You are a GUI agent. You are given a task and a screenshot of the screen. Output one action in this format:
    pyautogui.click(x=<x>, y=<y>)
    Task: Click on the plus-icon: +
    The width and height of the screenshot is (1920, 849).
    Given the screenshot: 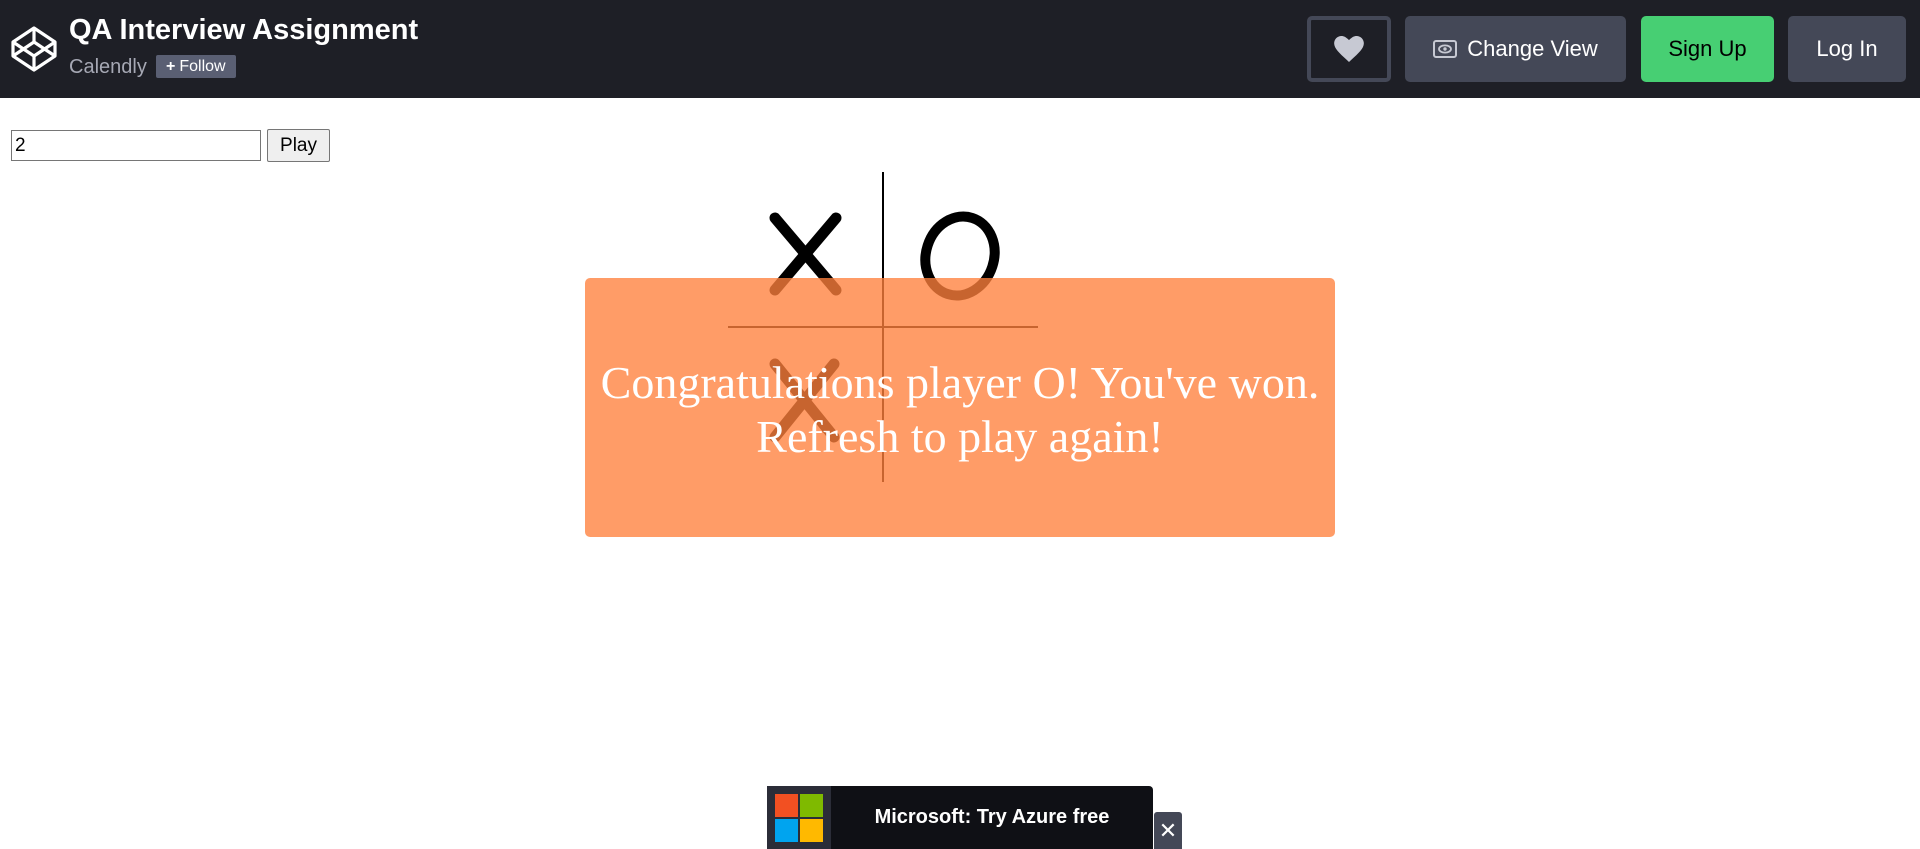 What is the action you would take?
    pyautogui.click(x=171, y=66)
    